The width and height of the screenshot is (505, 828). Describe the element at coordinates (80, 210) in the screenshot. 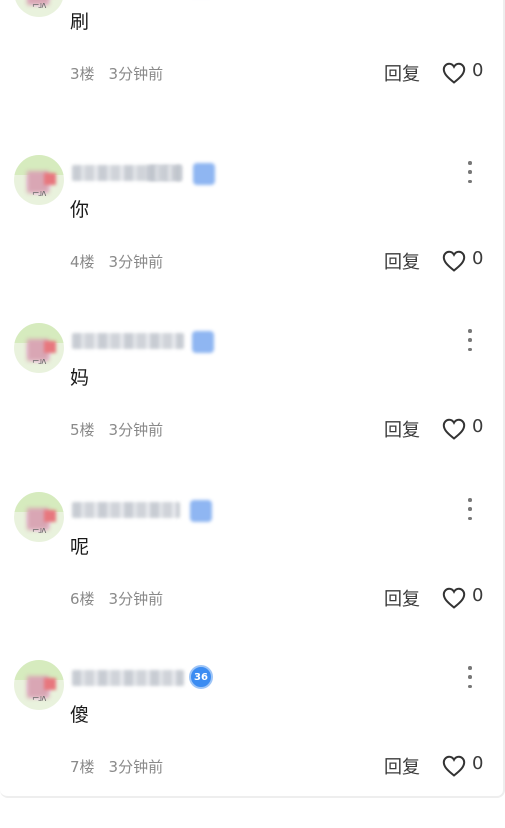

I see `comment-text: 你` at that location.